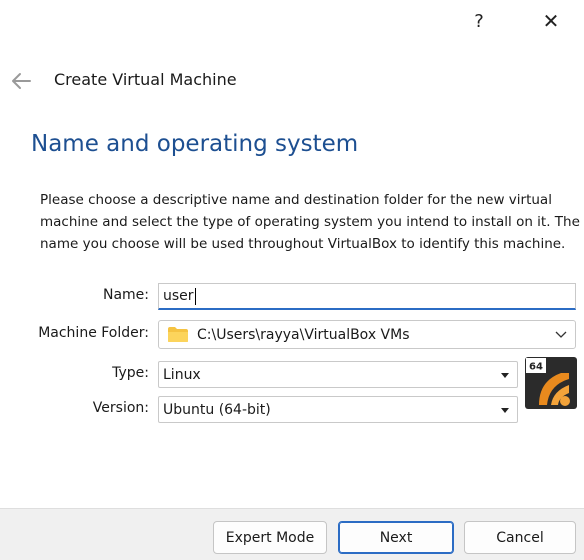  Describe the element at coordinates (292, 21) in the screenshot. I see `title-bar: ? ✕` at that location.